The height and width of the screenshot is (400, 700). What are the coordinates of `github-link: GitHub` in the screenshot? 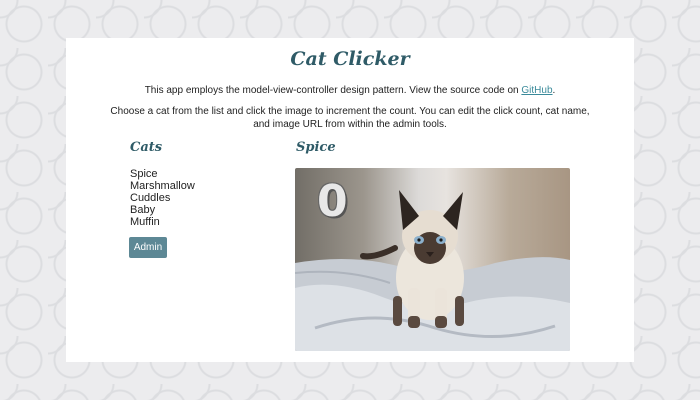 It's located at (536, 90).